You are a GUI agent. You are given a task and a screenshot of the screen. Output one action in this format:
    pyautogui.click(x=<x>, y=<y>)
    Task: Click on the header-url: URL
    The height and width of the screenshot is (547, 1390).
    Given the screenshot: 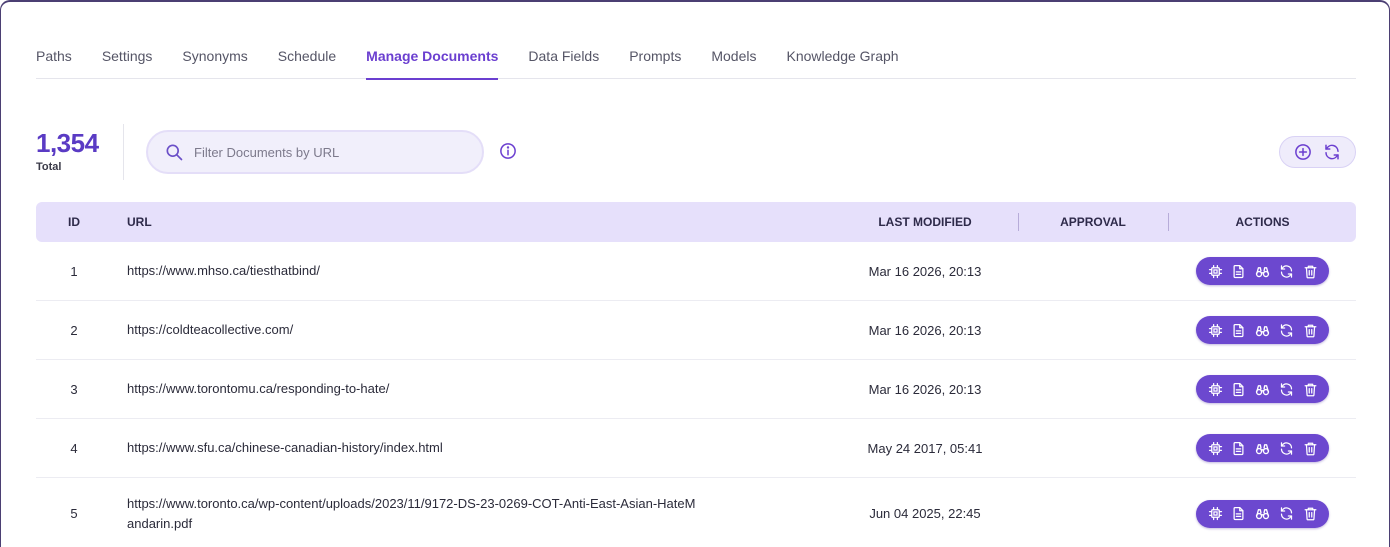 What is the action you would take?
    pyautogui.click(x=139, y=222)
    